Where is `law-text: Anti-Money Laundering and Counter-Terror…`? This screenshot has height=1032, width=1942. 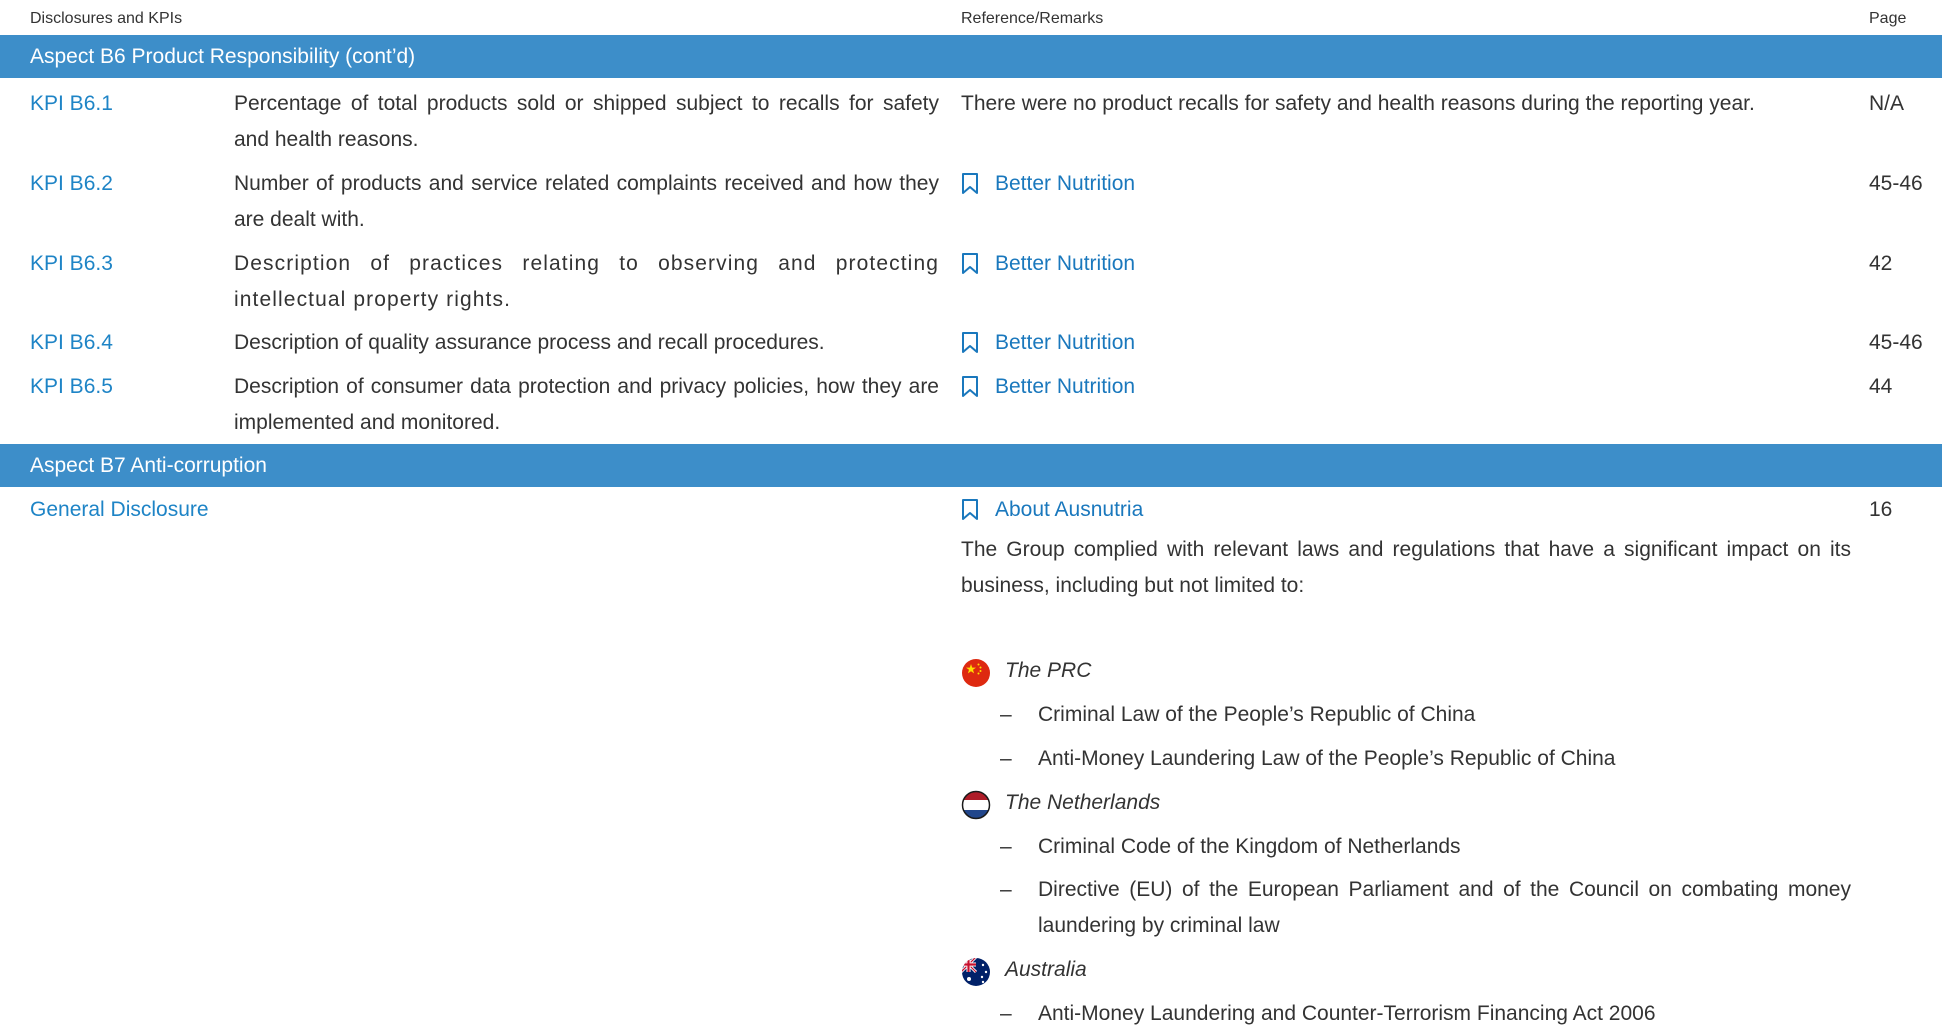 law-text: Anti-Money Laundering and Counter-Terror… is located at coordinates (1347, 1013).